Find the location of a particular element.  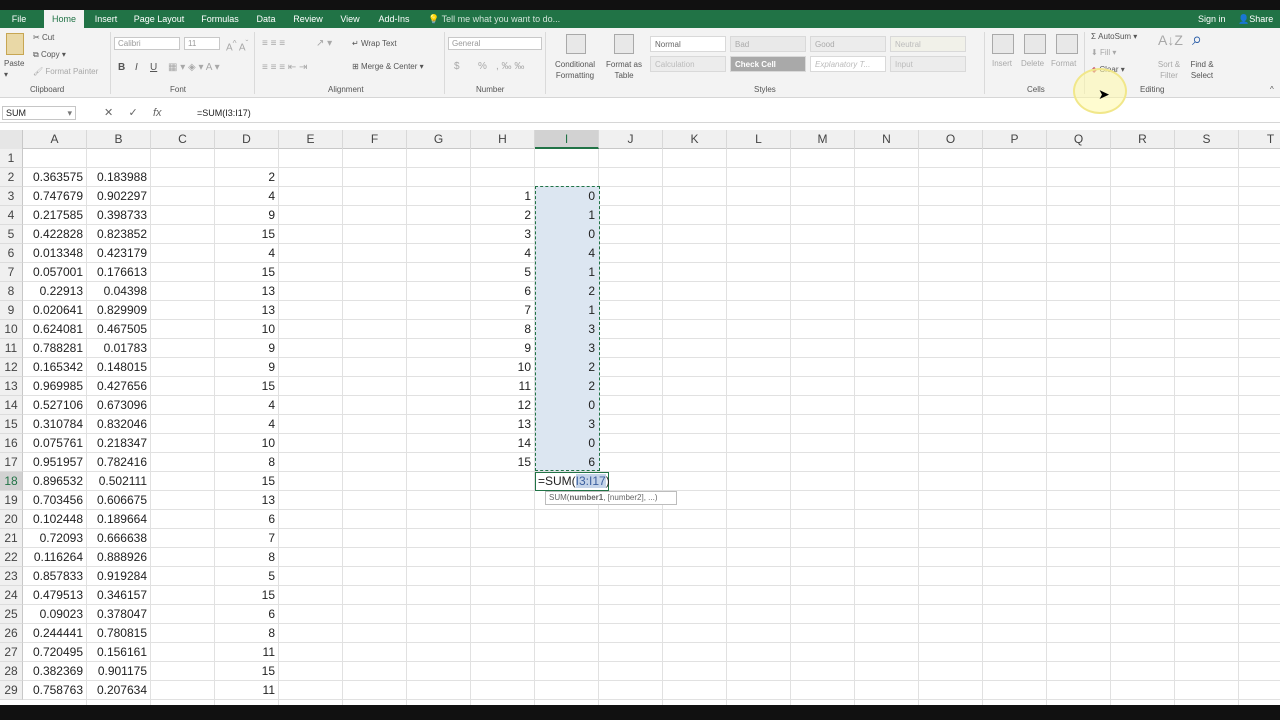

cell-b28: 0.901175 is located at coordinates (119, 671).